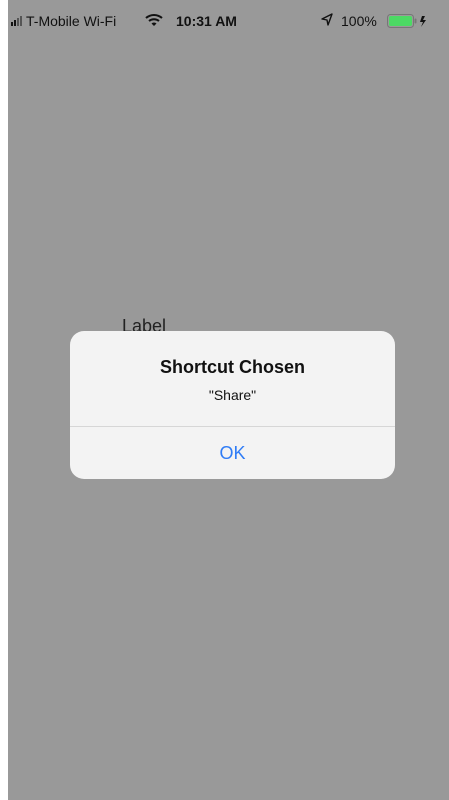 The image size is (449, 800). I want to click on status-time: 10:31 AM, so click(206, 21).